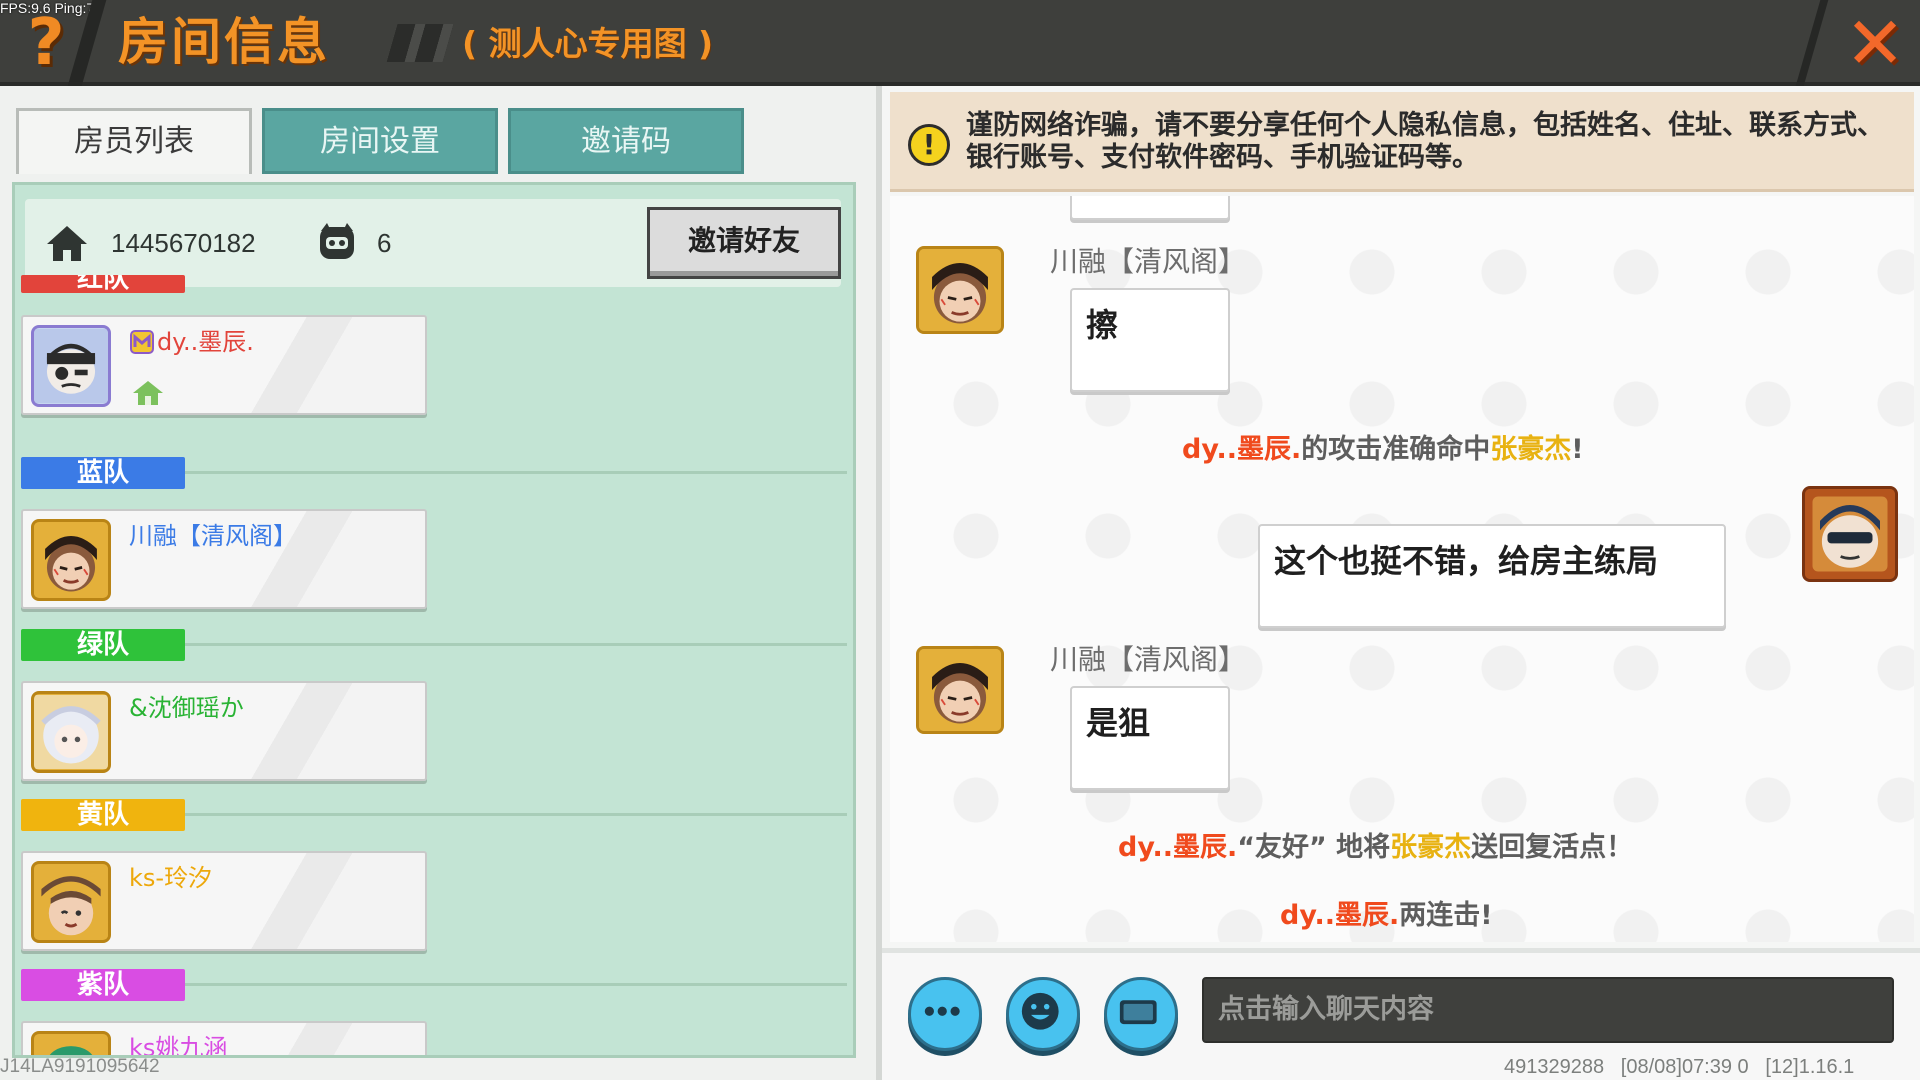  I want to click on member-name: ks-玲汐, so click(171, 878).